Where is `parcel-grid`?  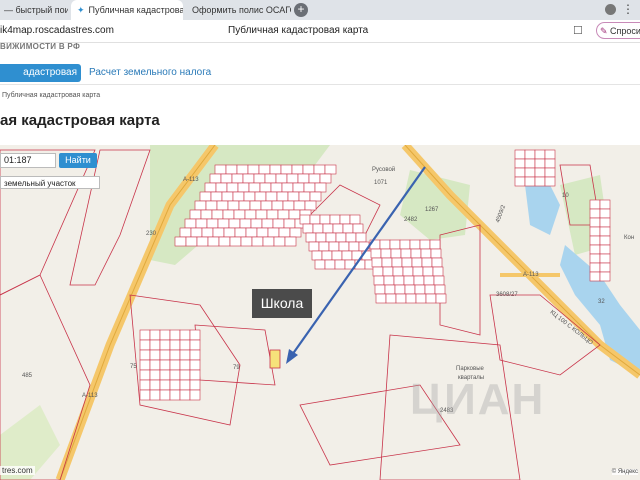
parcel-grid is located at coordinates (170, 365).